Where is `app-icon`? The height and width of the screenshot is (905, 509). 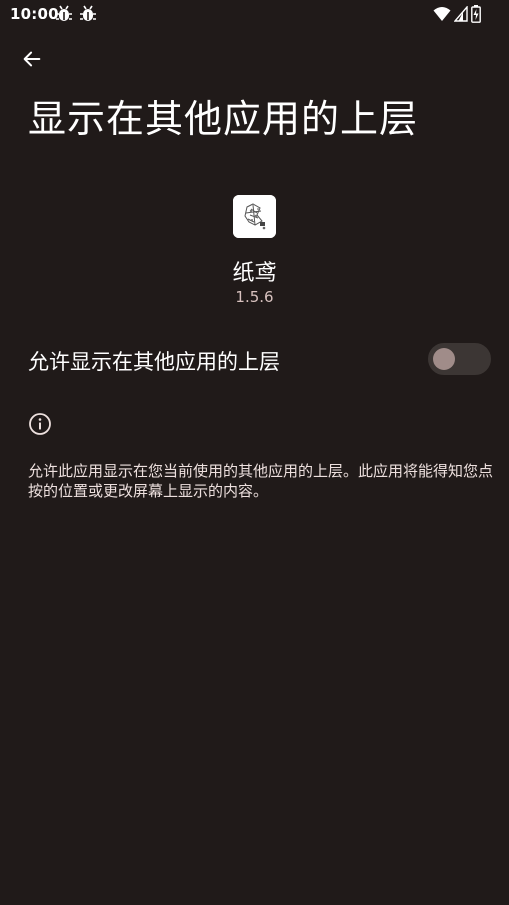
app-icon is located at coordinates (254, 216).